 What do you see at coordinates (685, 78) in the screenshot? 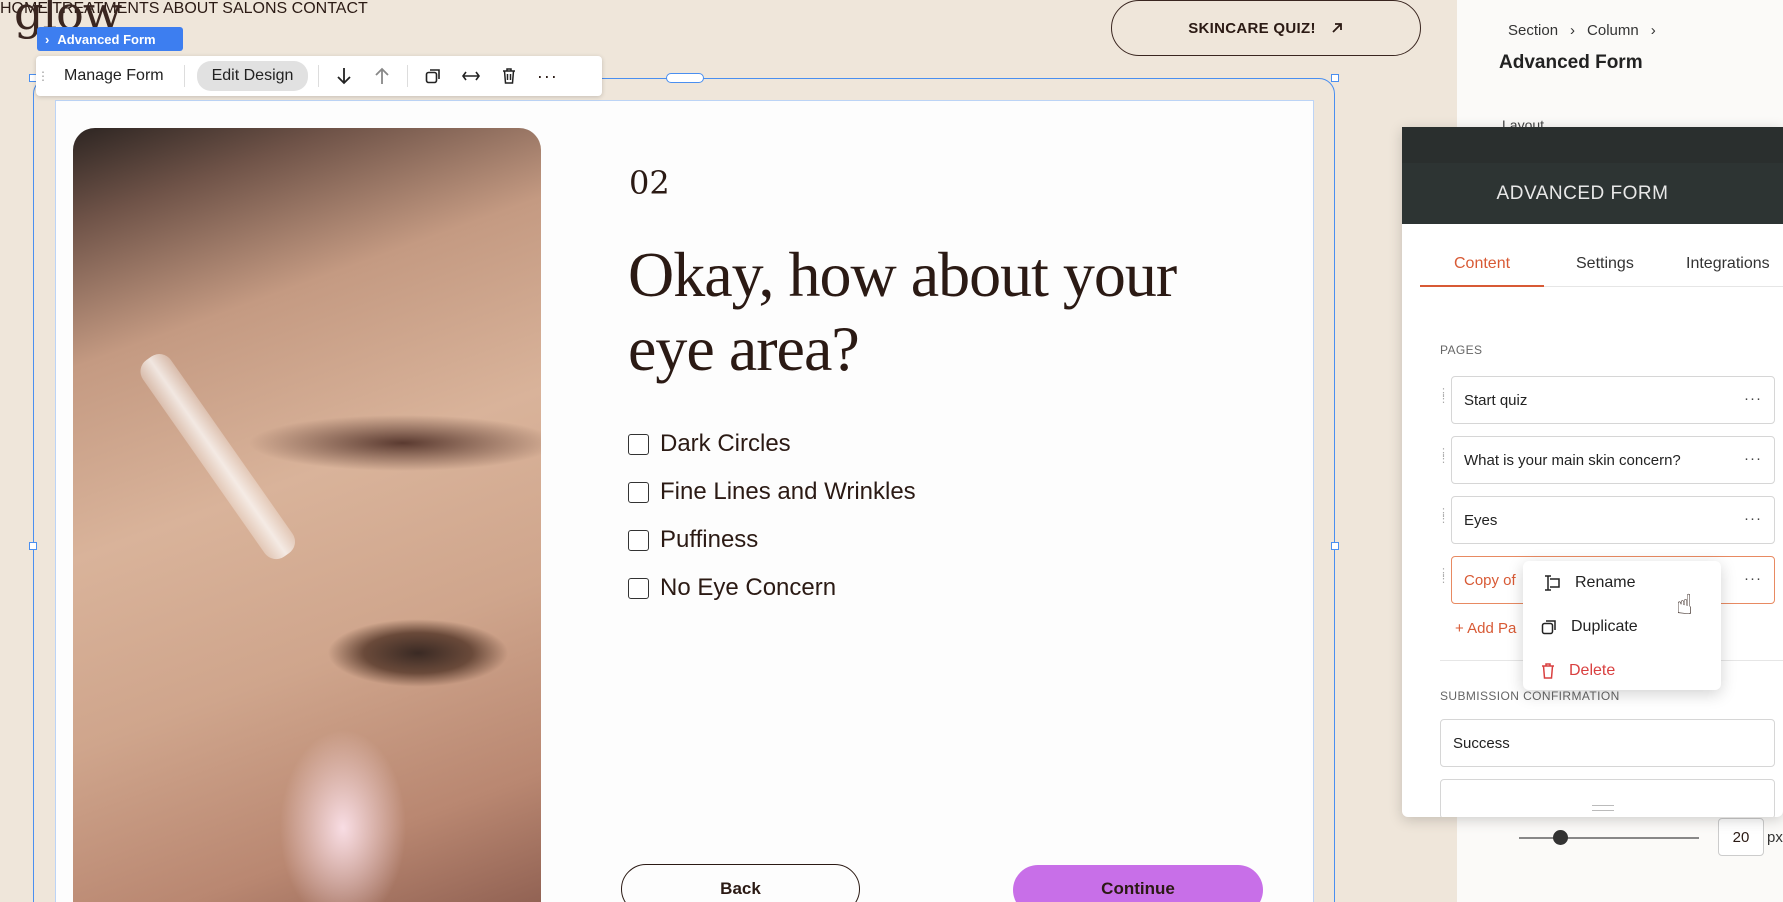
I see `resize-handle-top` at bounding box center [685, 78].